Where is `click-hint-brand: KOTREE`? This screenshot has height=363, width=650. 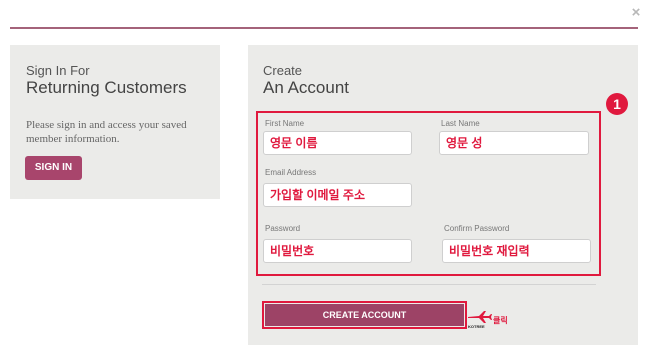 click-hint-brand: KOTREE is located at coordinates (476, 326).